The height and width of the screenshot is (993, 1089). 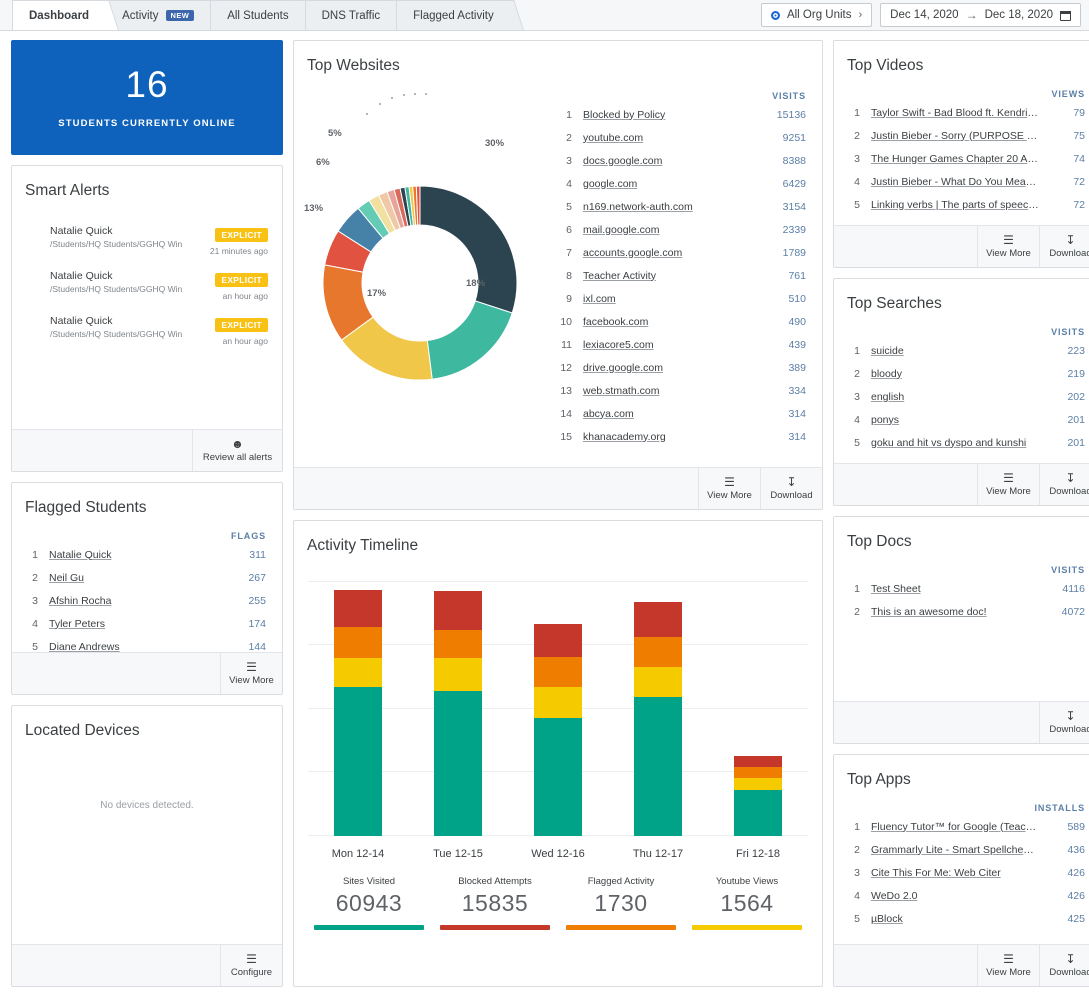 I want to click on list-item: 5 µBlock 425, so click(x=961, y=918).